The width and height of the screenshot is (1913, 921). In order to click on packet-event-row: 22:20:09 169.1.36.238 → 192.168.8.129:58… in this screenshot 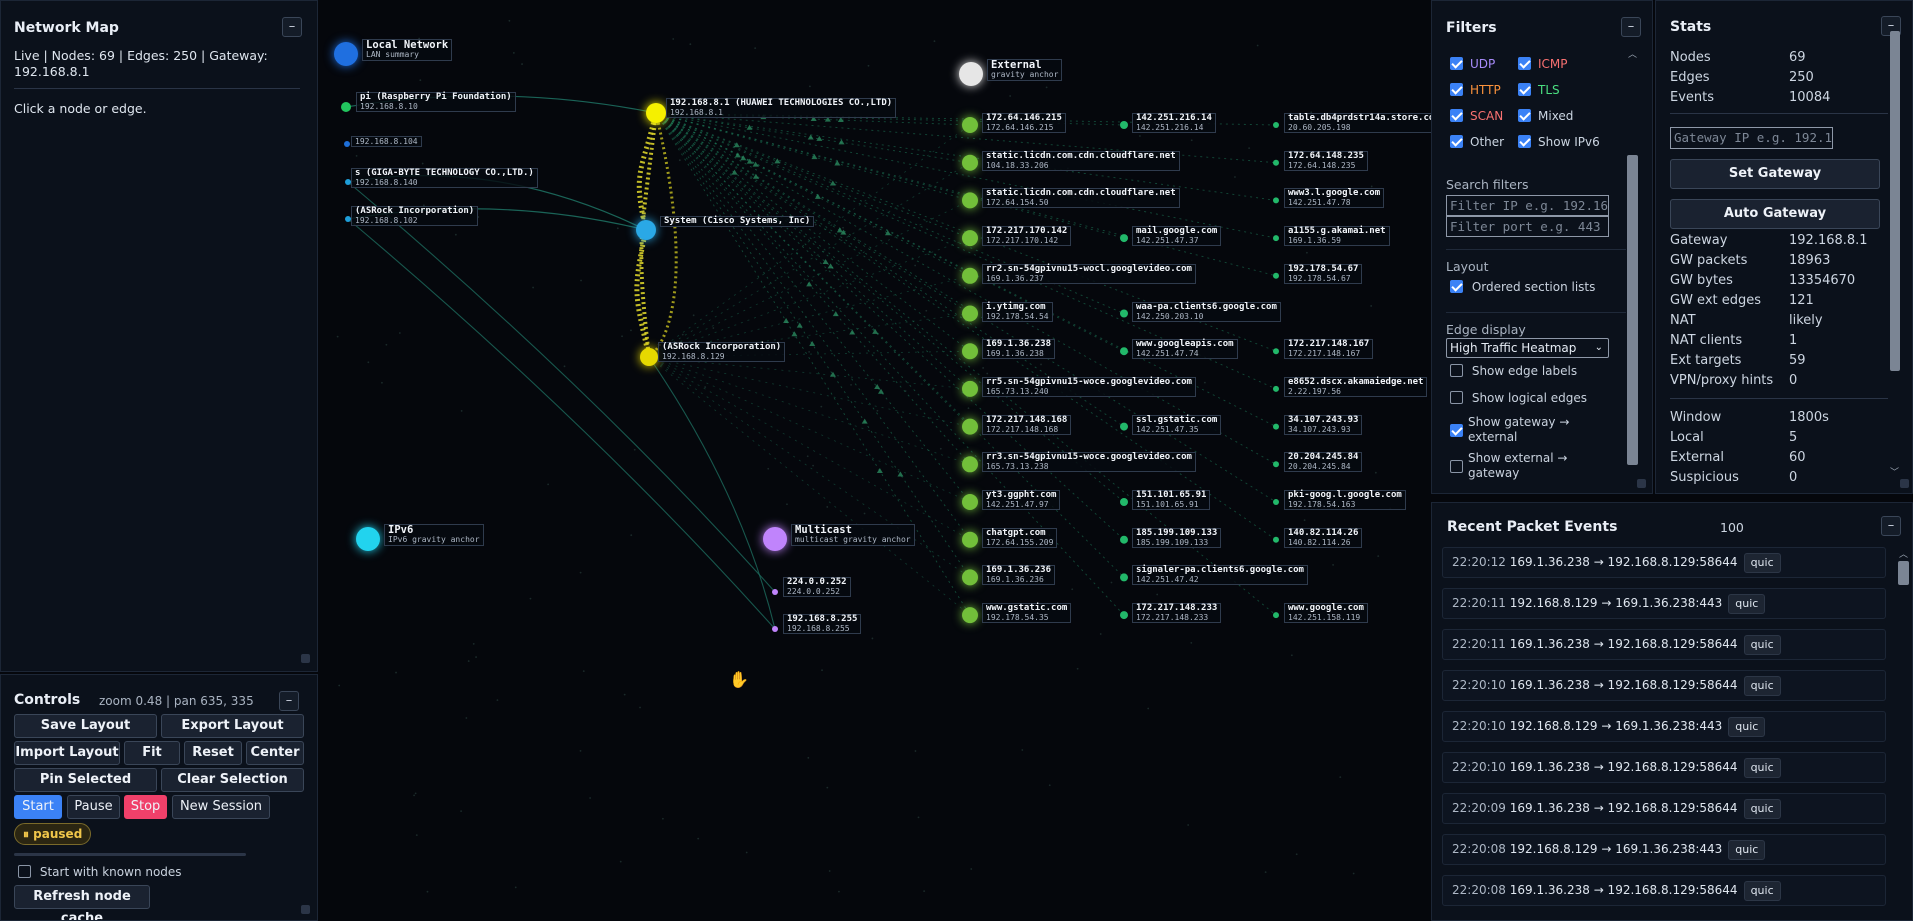, I will do `click(1664, 808)`.